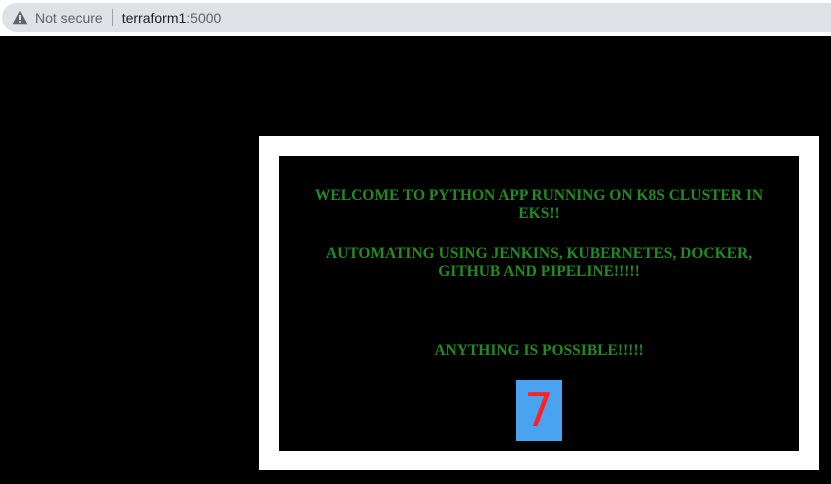  I want to click on url-host: terraform1, so click(154, 17).